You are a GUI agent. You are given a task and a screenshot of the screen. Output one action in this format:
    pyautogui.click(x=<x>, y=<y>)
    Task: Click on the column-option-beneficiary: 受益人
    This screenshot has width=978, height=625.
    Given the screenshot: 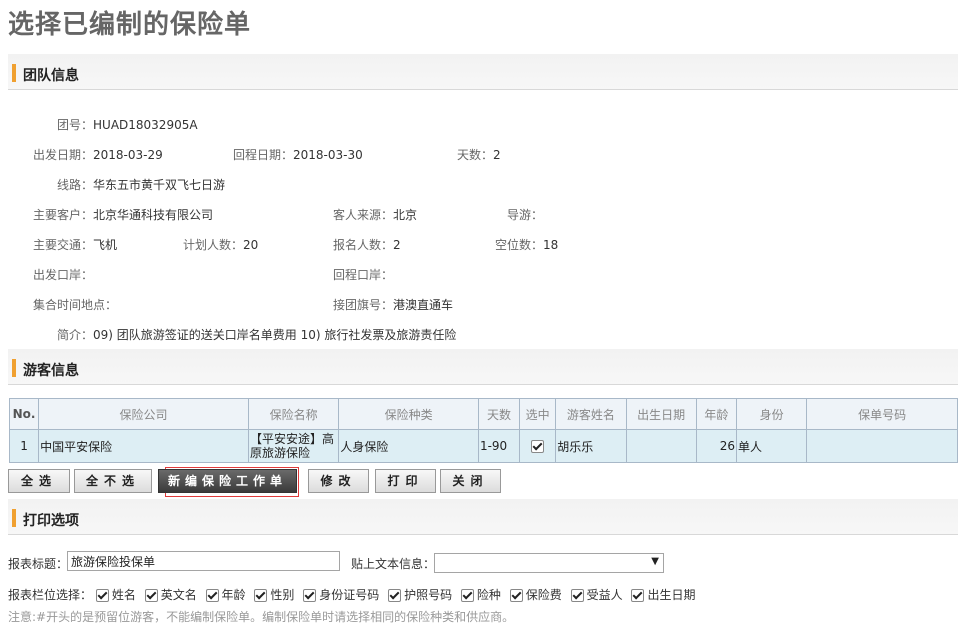 What is the action you would take?
    pyautogui.click(x=596, y=594)
    